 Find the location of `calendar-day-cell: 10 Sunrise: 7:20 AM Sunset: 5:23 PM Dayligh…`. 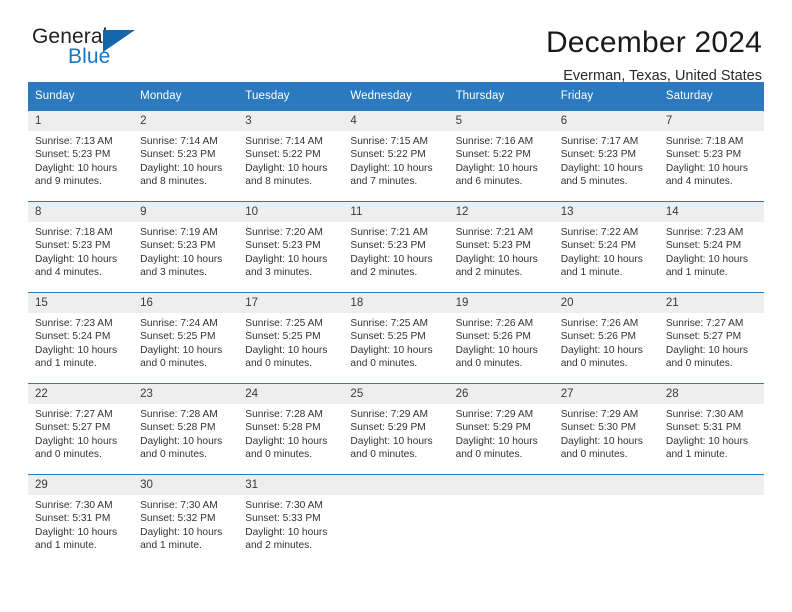

calendar-day-cell: 10 Sunrise: 7:20 AM Sunset: 5:23 PM Dayligh… is located at coordinates (291, 241).